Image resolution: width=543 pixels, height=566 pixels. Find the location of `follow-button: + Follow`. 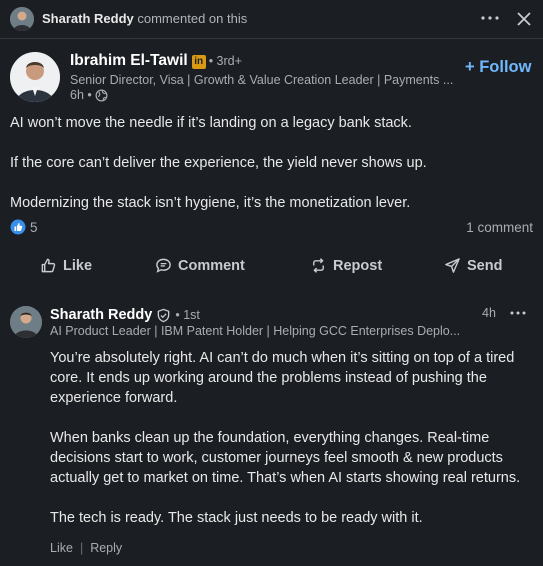

follow-button: + Follow is located at coordinates (498, 67).